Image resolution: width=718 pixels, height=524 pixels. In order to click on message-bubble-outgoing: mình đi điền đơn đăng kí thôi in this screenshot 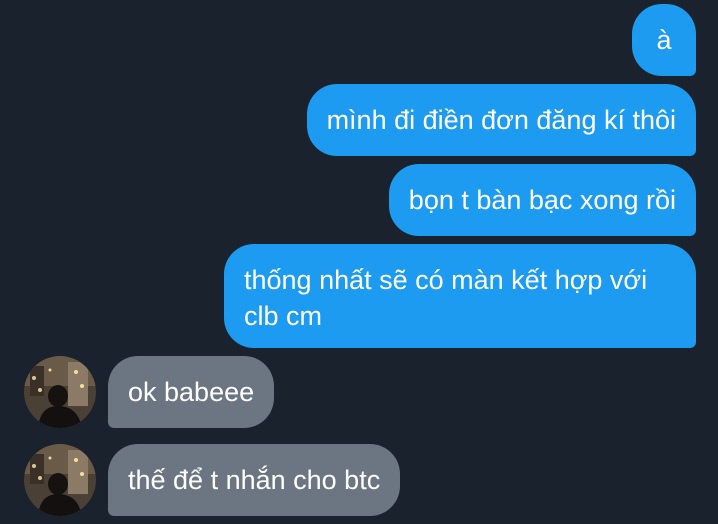, I will do `click(501, 120)`.